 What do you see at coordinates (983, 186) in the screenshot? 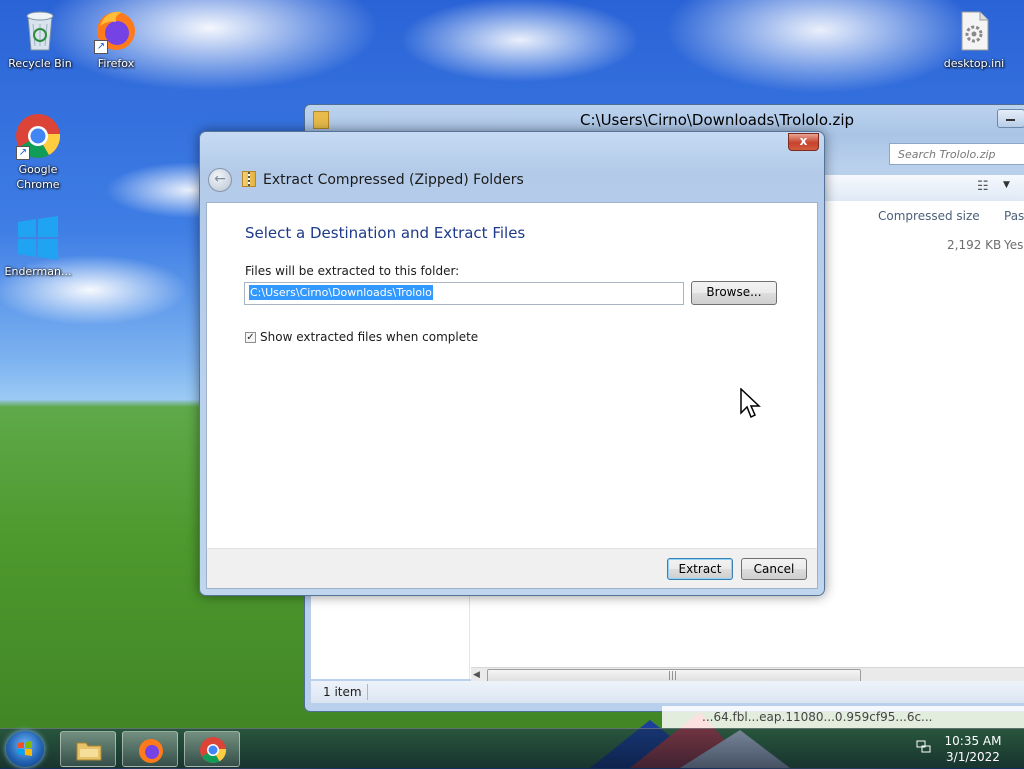
I see `view-options-icon: ☷` at bounding box center [983, 186].